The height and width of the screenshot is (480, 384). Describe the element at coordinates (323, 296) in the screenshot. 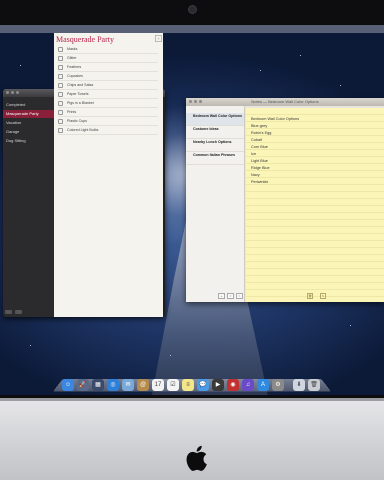

I see `share-note-icon: ✎` at that location.